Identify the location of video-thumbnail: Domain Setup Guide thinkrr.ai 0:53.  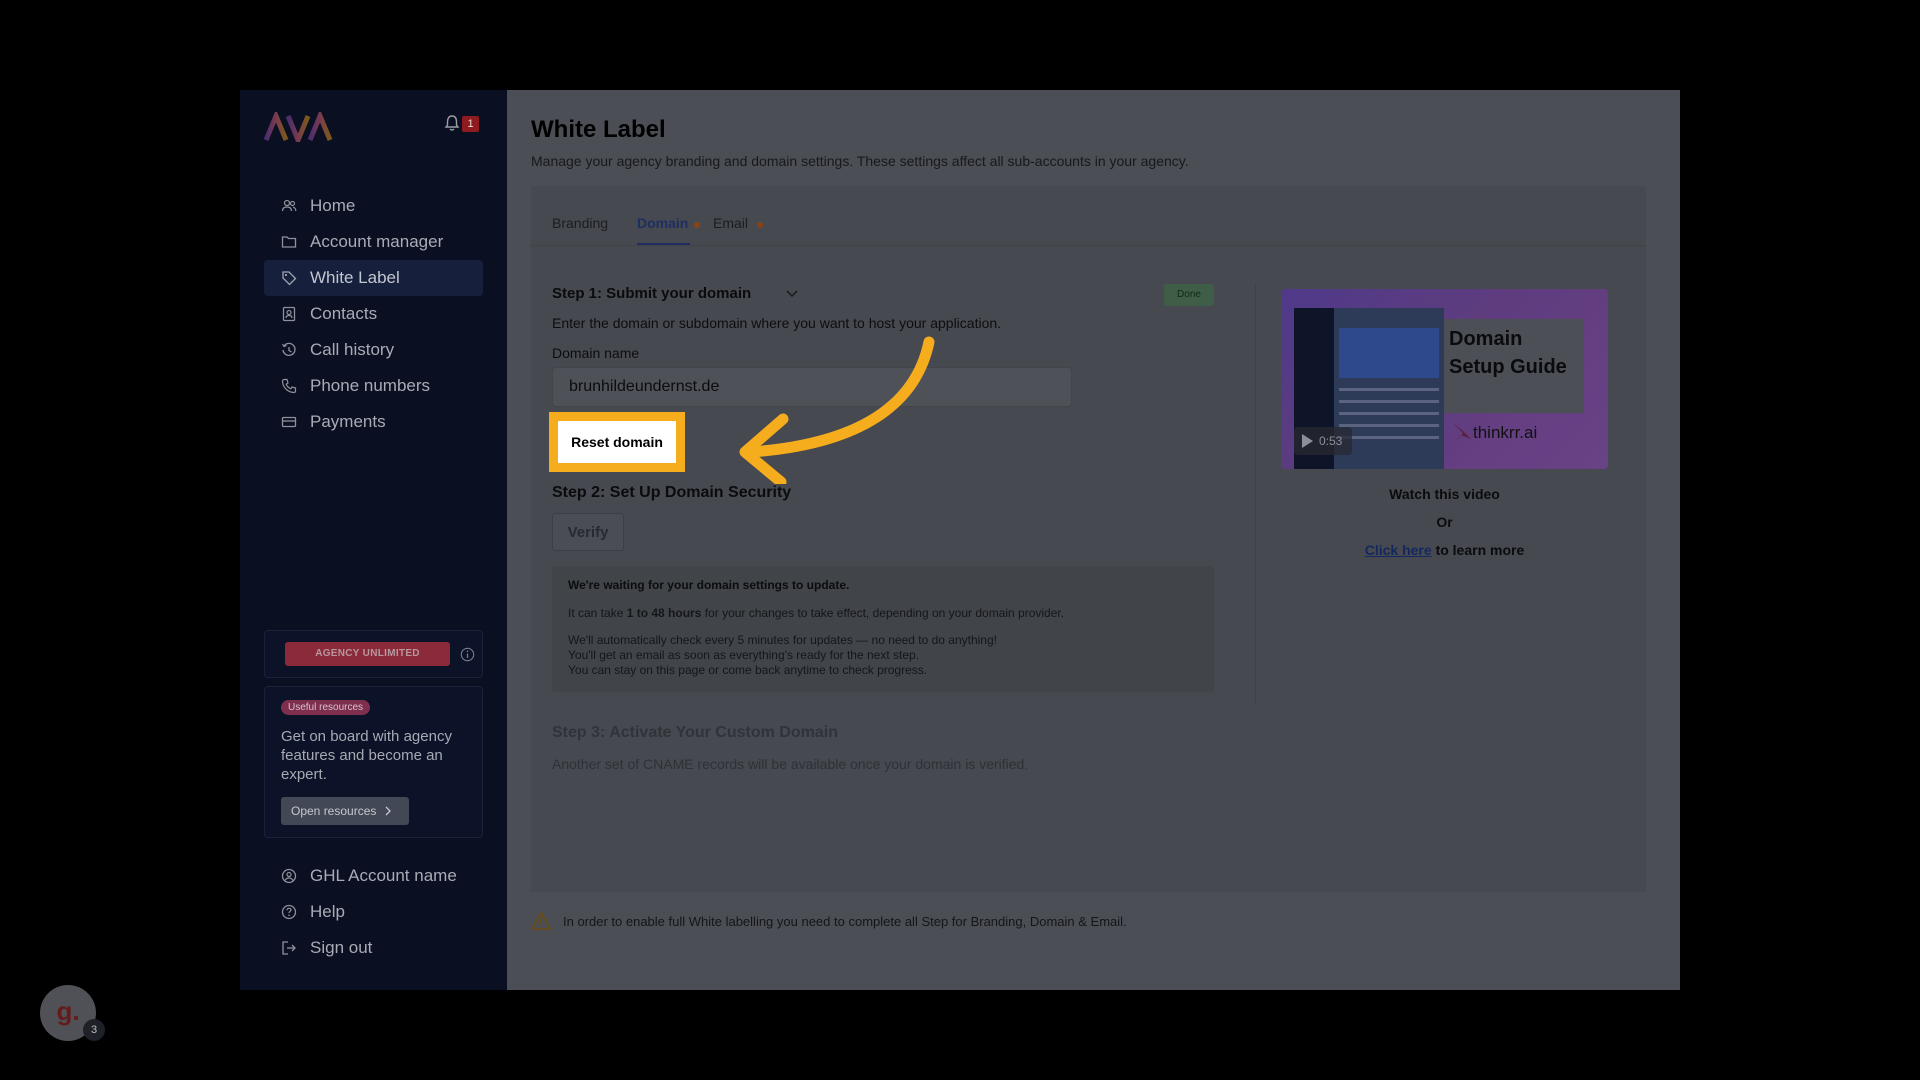
(1444, 379).